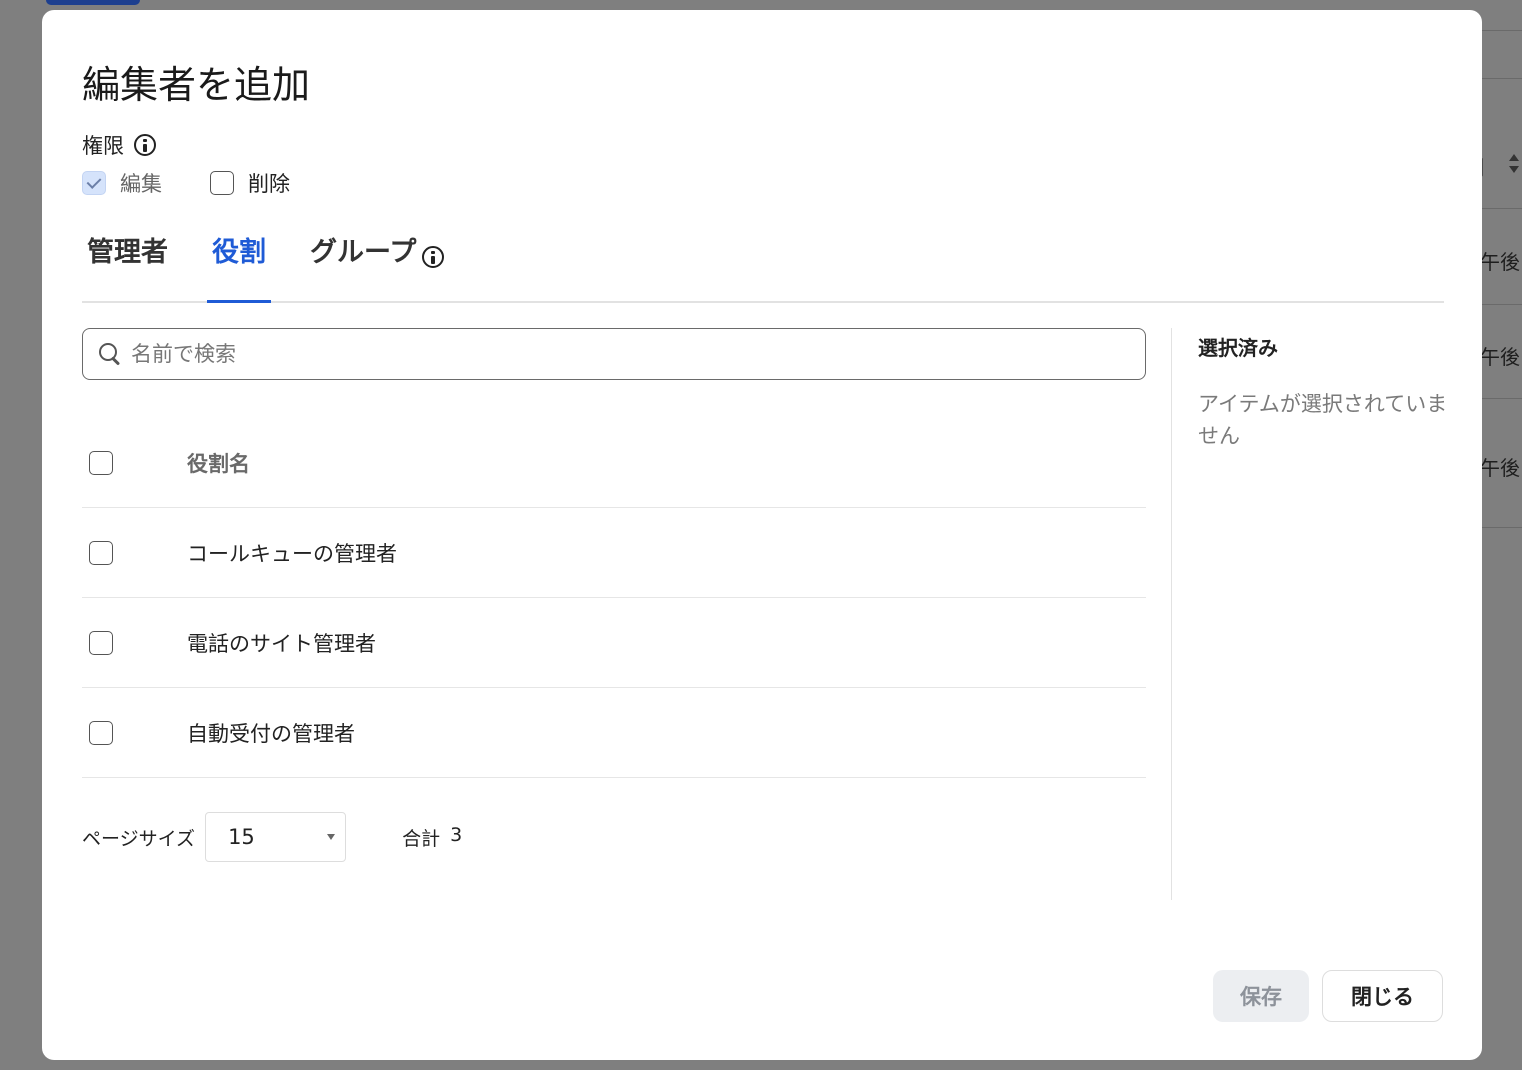  What do you see at coordinates (196, 85) in the screenshot?
I see `dialog-title: 編集者を追加` at bounding box center [196, 85].